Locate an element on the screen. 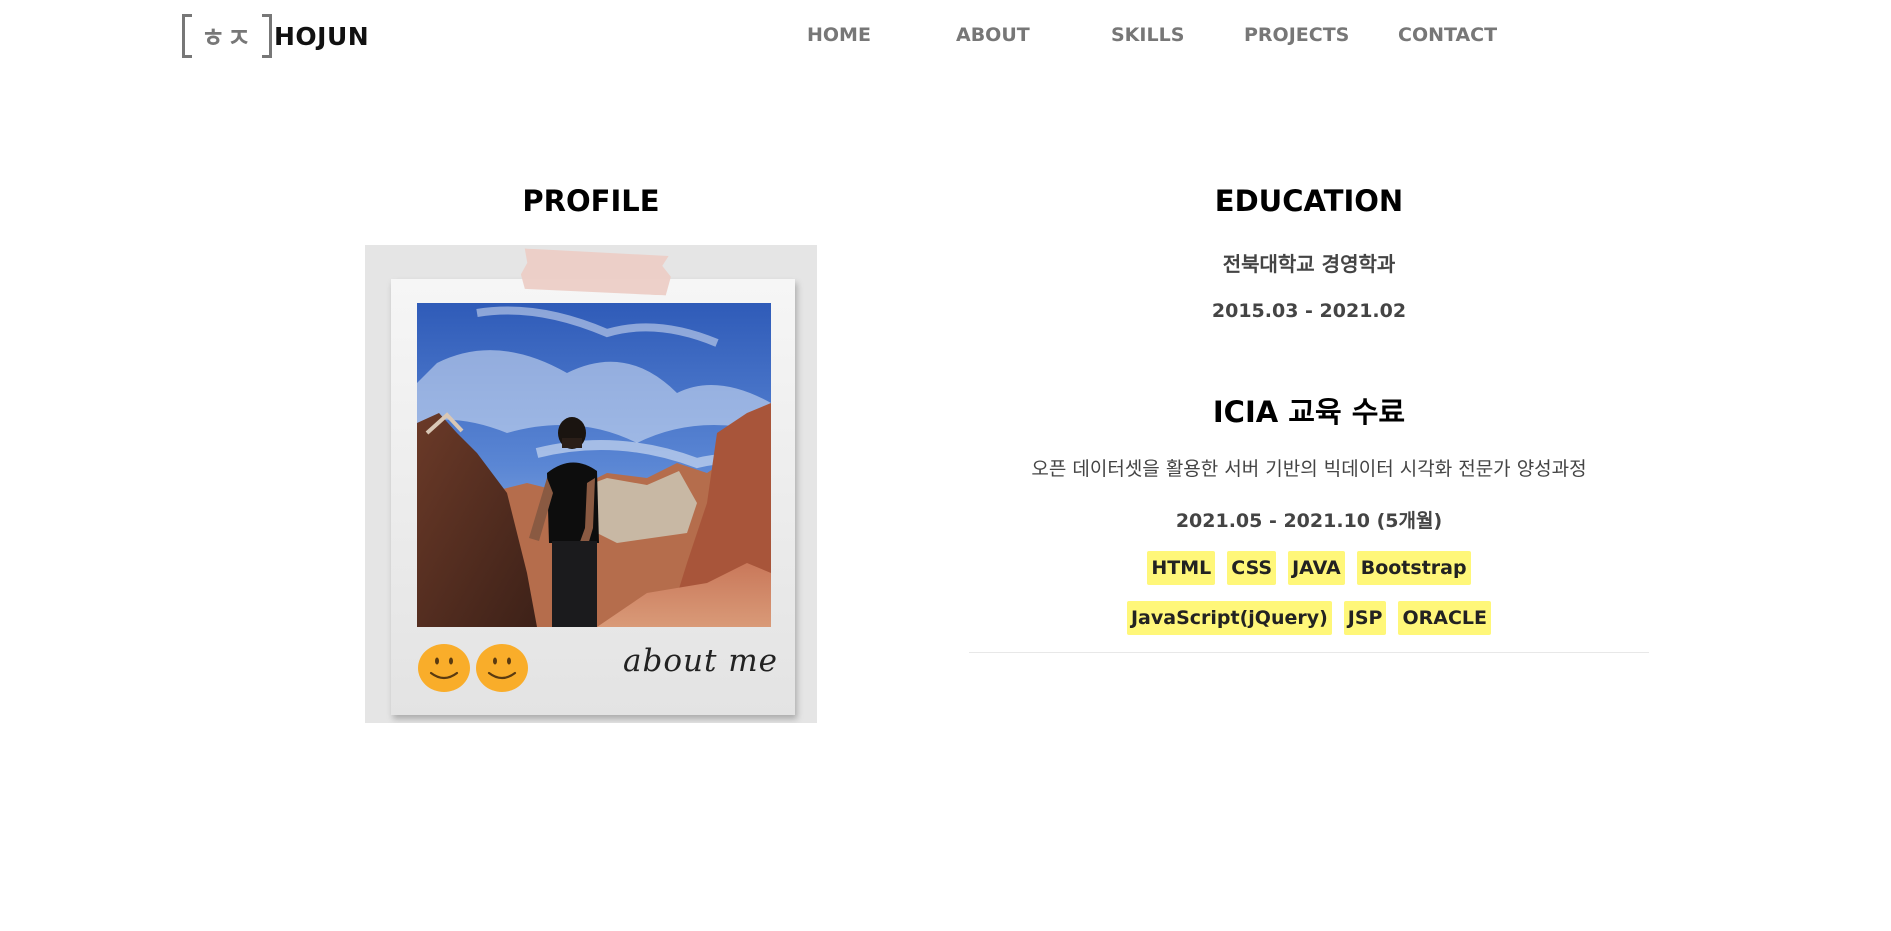  site-logo: ㅎㅈ HOJUN is located at coordinates (275, 36).